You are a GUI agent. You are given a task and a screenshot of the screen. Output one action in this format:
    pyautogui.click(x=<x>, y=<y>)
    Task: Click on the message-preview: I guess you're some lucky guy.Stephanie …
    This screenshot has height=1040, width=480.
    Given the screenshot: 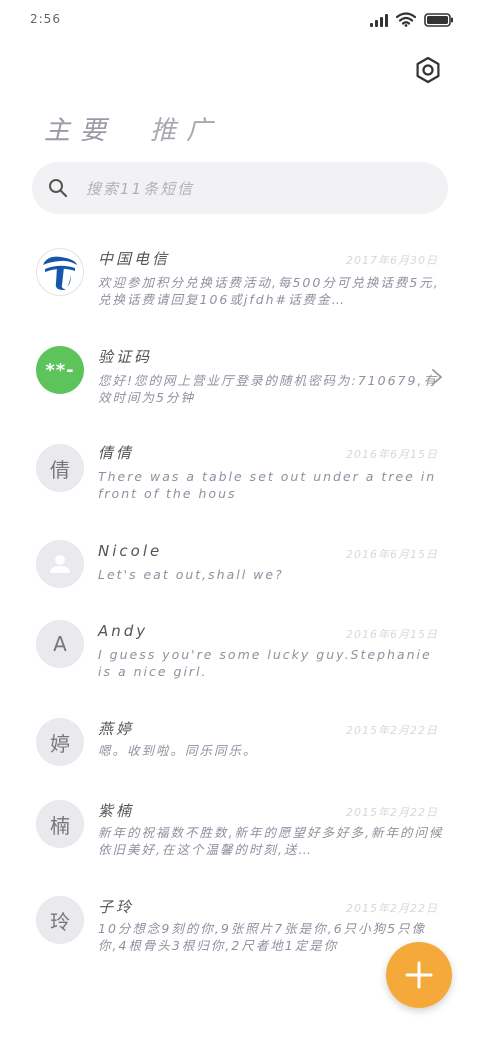 What is the action you would take?
    pyautogui.click(x=265, y=663)
    